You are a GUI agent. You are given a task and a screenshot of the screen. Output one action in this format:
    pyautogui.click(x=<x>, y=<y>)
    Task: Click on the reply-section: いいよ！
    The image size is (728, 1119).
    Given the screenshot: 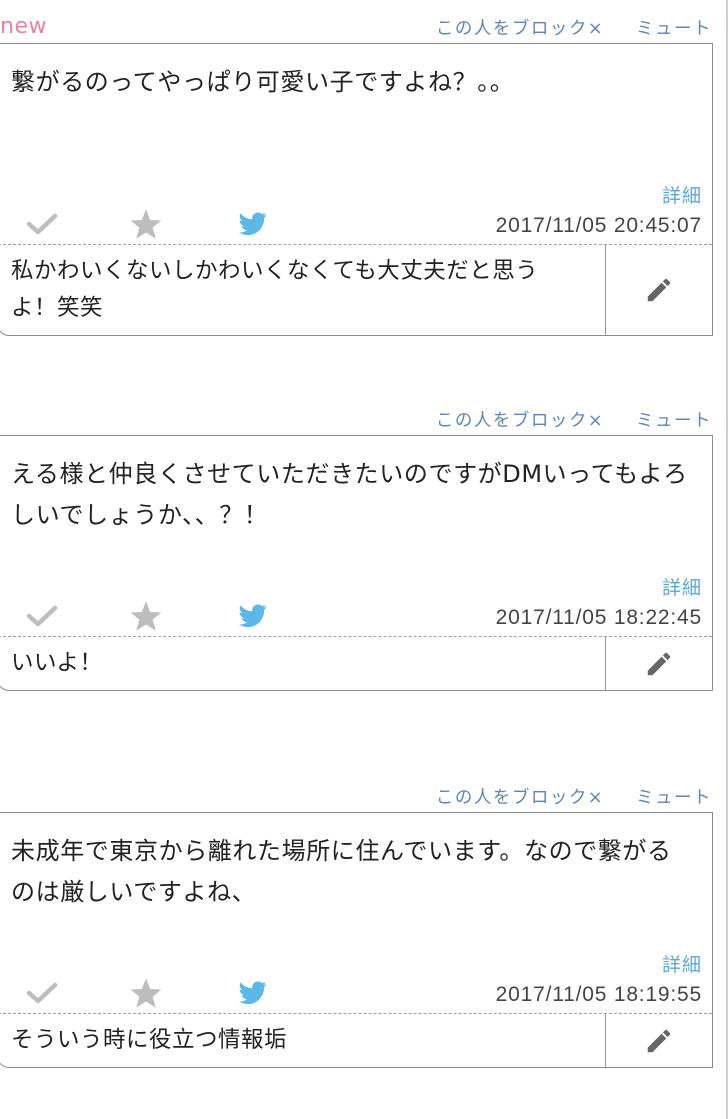 What is the action you would take?
    pyautogui.click(x=356, y=663)
    